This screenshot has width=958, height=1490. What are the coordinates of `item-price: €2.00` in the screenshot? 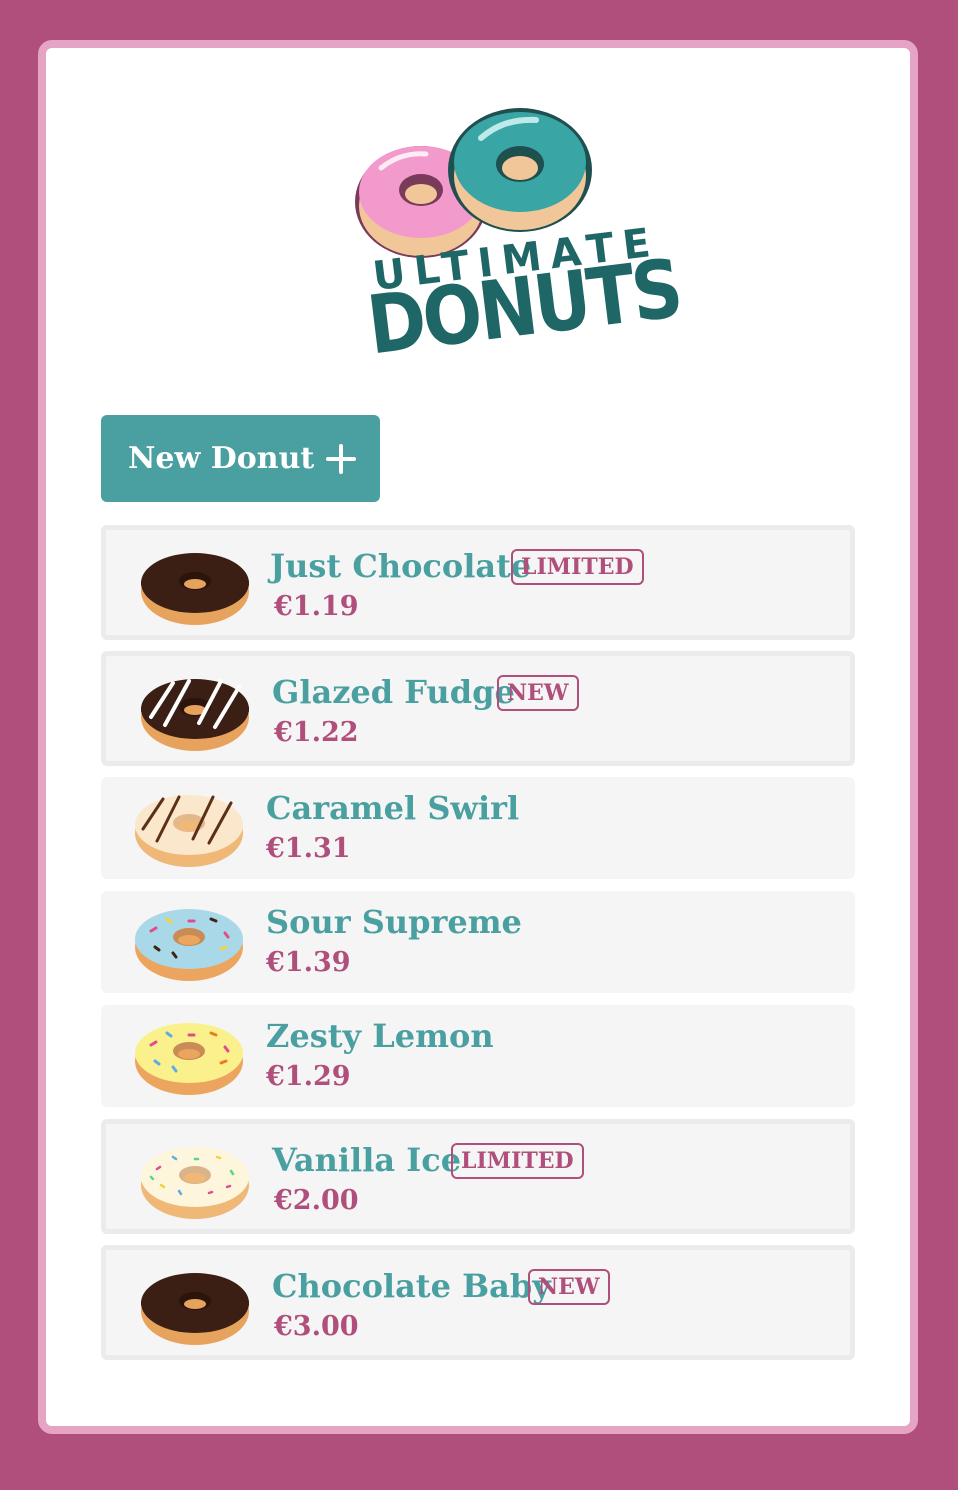 It's located at (316, 1200).